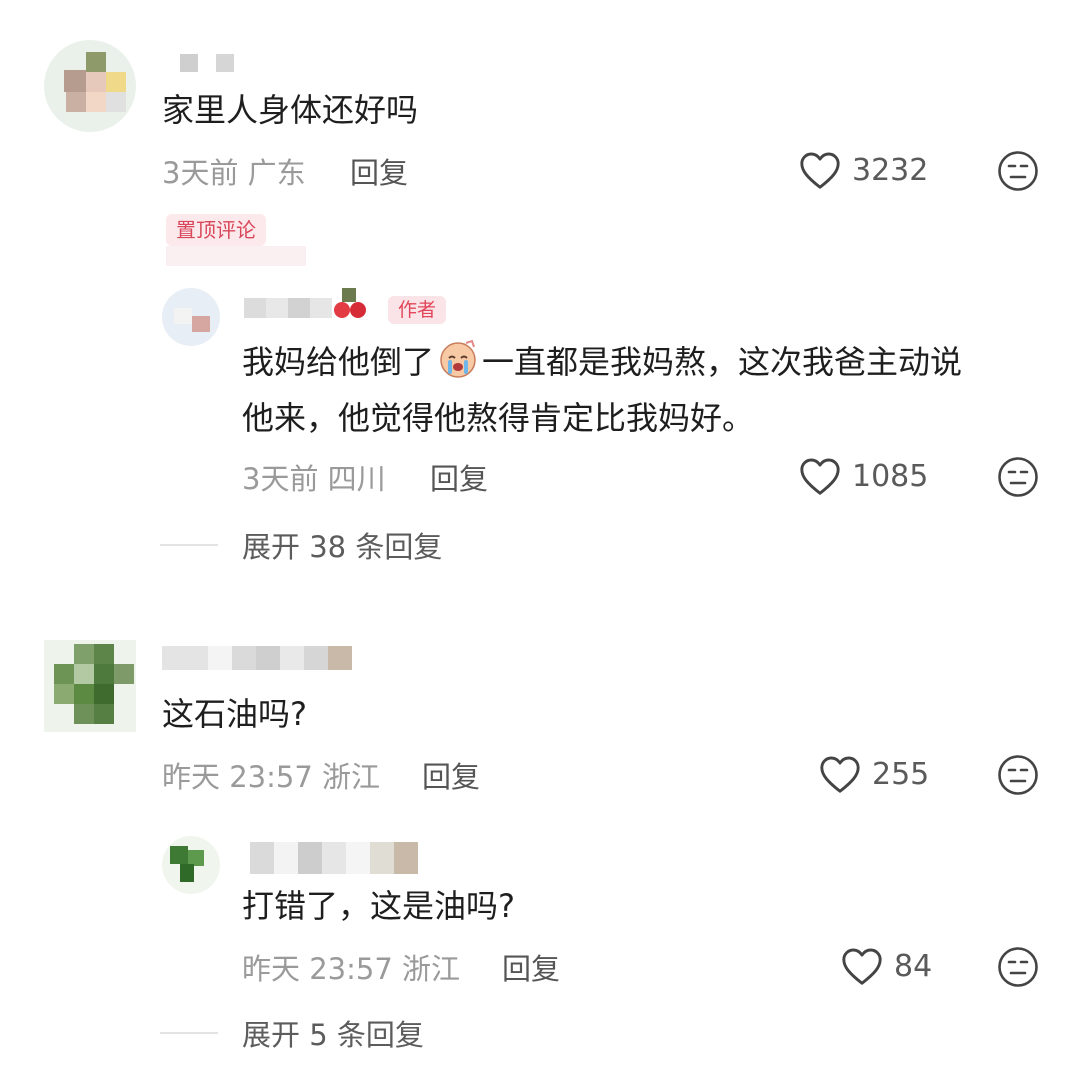 Image resolution: width=1080 pixels, height=1090 pixels. Describe the element at coordinates (417, 310) in the screenshot. I see `author-badge: 作者` at that location.